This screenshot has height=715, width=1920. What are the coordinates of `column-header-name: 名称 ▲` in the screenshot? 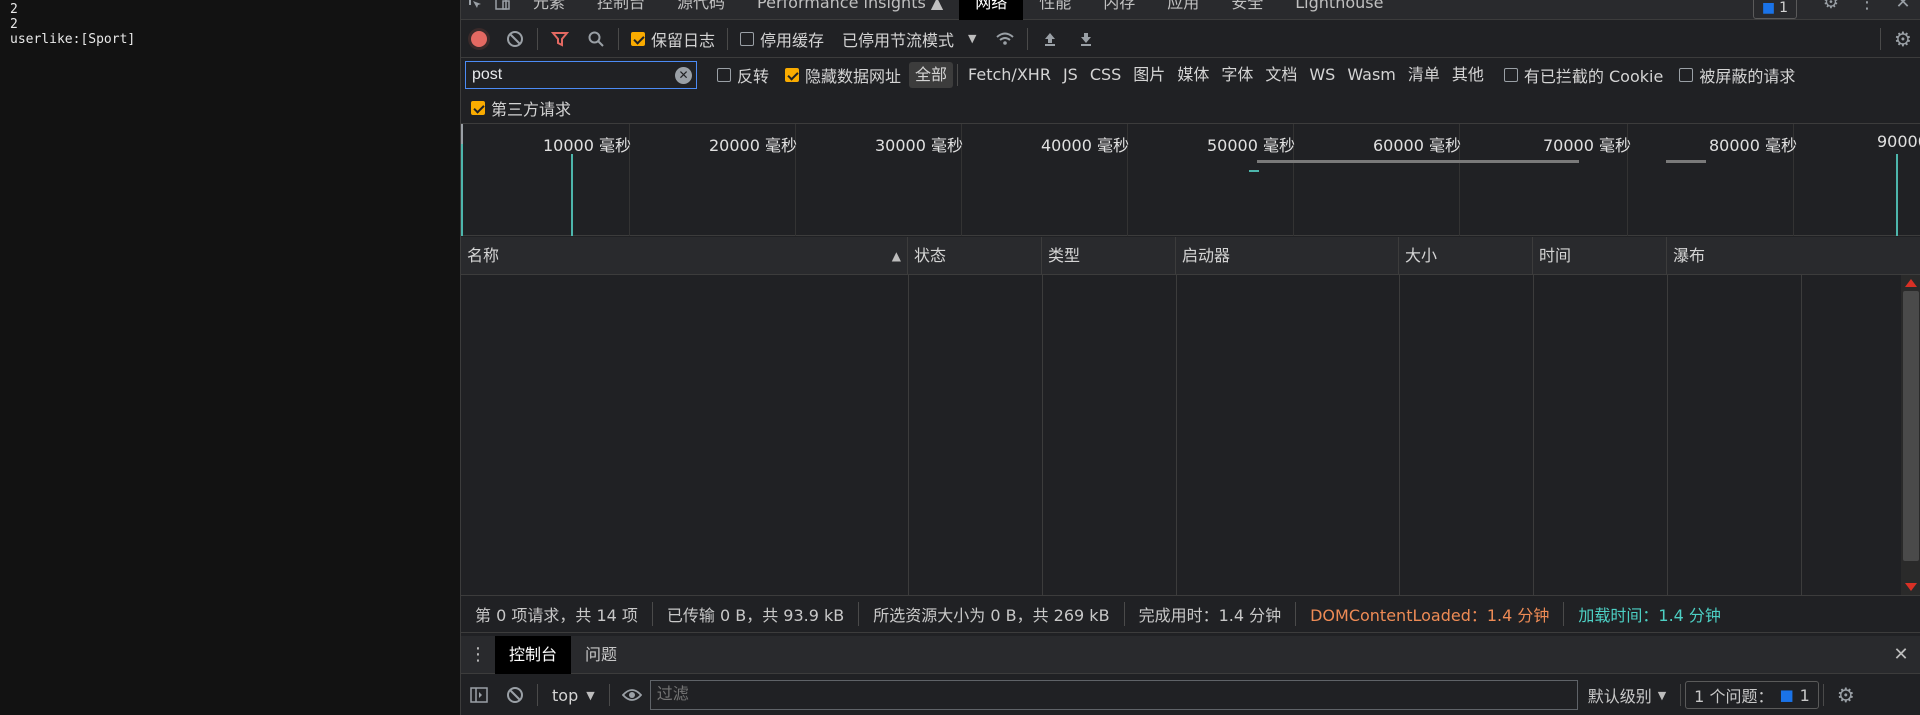 It's located at (684, 256).